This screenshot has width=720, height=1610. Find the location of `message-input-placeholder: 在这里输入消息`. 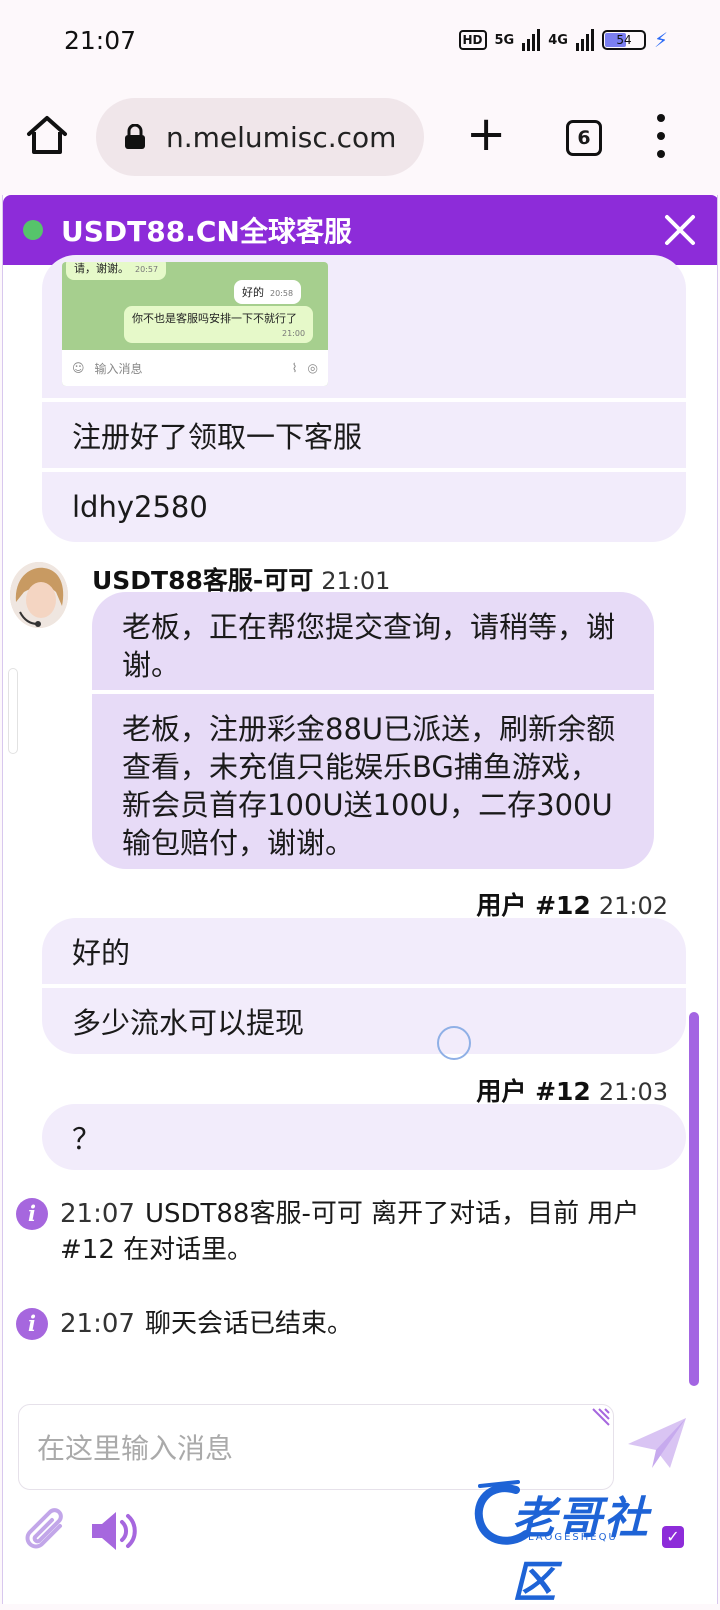

message-input-placeholder: 在这里输入消息 is located at coordinates (135, 1448).